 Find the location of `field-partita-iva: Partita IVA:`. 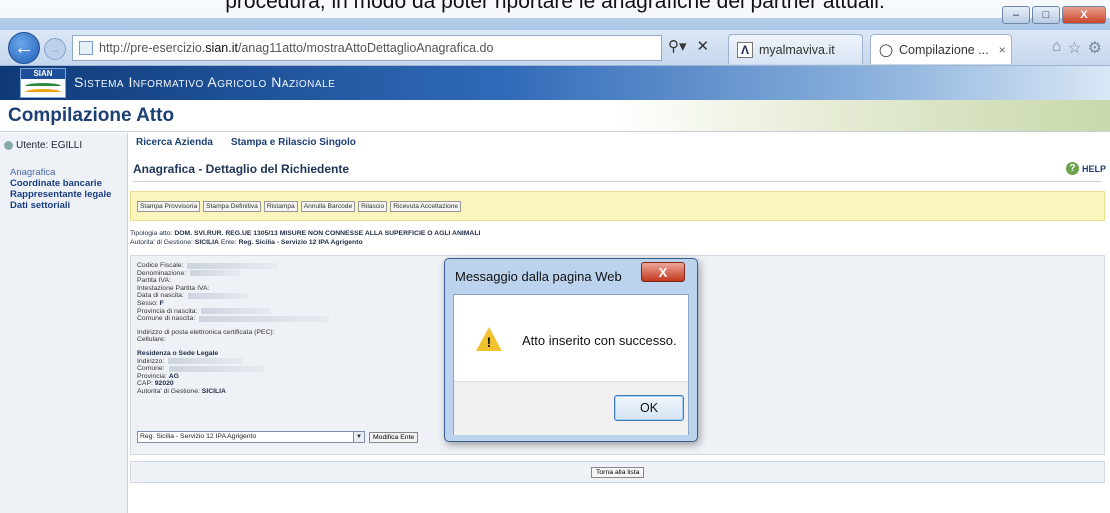

field-partita-iva: Partita IVA: is located at coordinates (154, 281).